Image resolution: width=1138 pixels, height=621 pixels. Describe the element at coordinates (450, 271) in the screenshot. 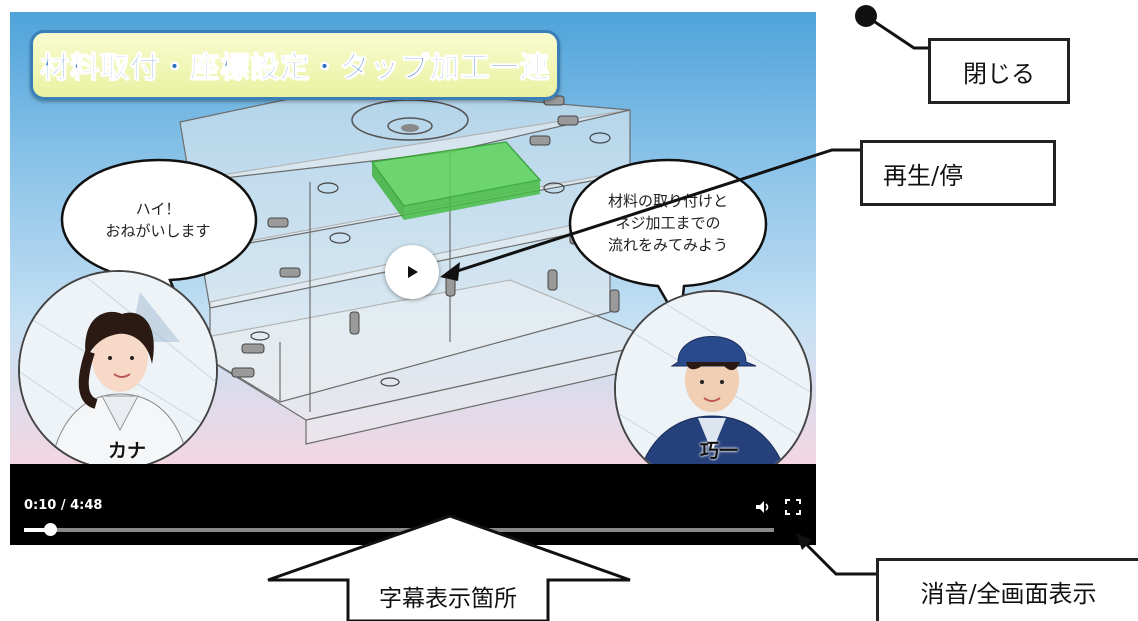

I see `play-pause-pointer-arrowhead` at that location.